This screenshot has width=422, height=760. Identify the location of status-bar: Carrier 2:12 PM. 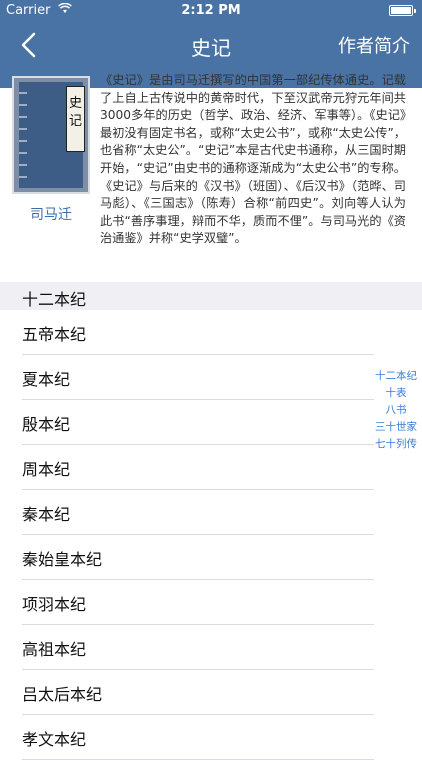
(211, 11).